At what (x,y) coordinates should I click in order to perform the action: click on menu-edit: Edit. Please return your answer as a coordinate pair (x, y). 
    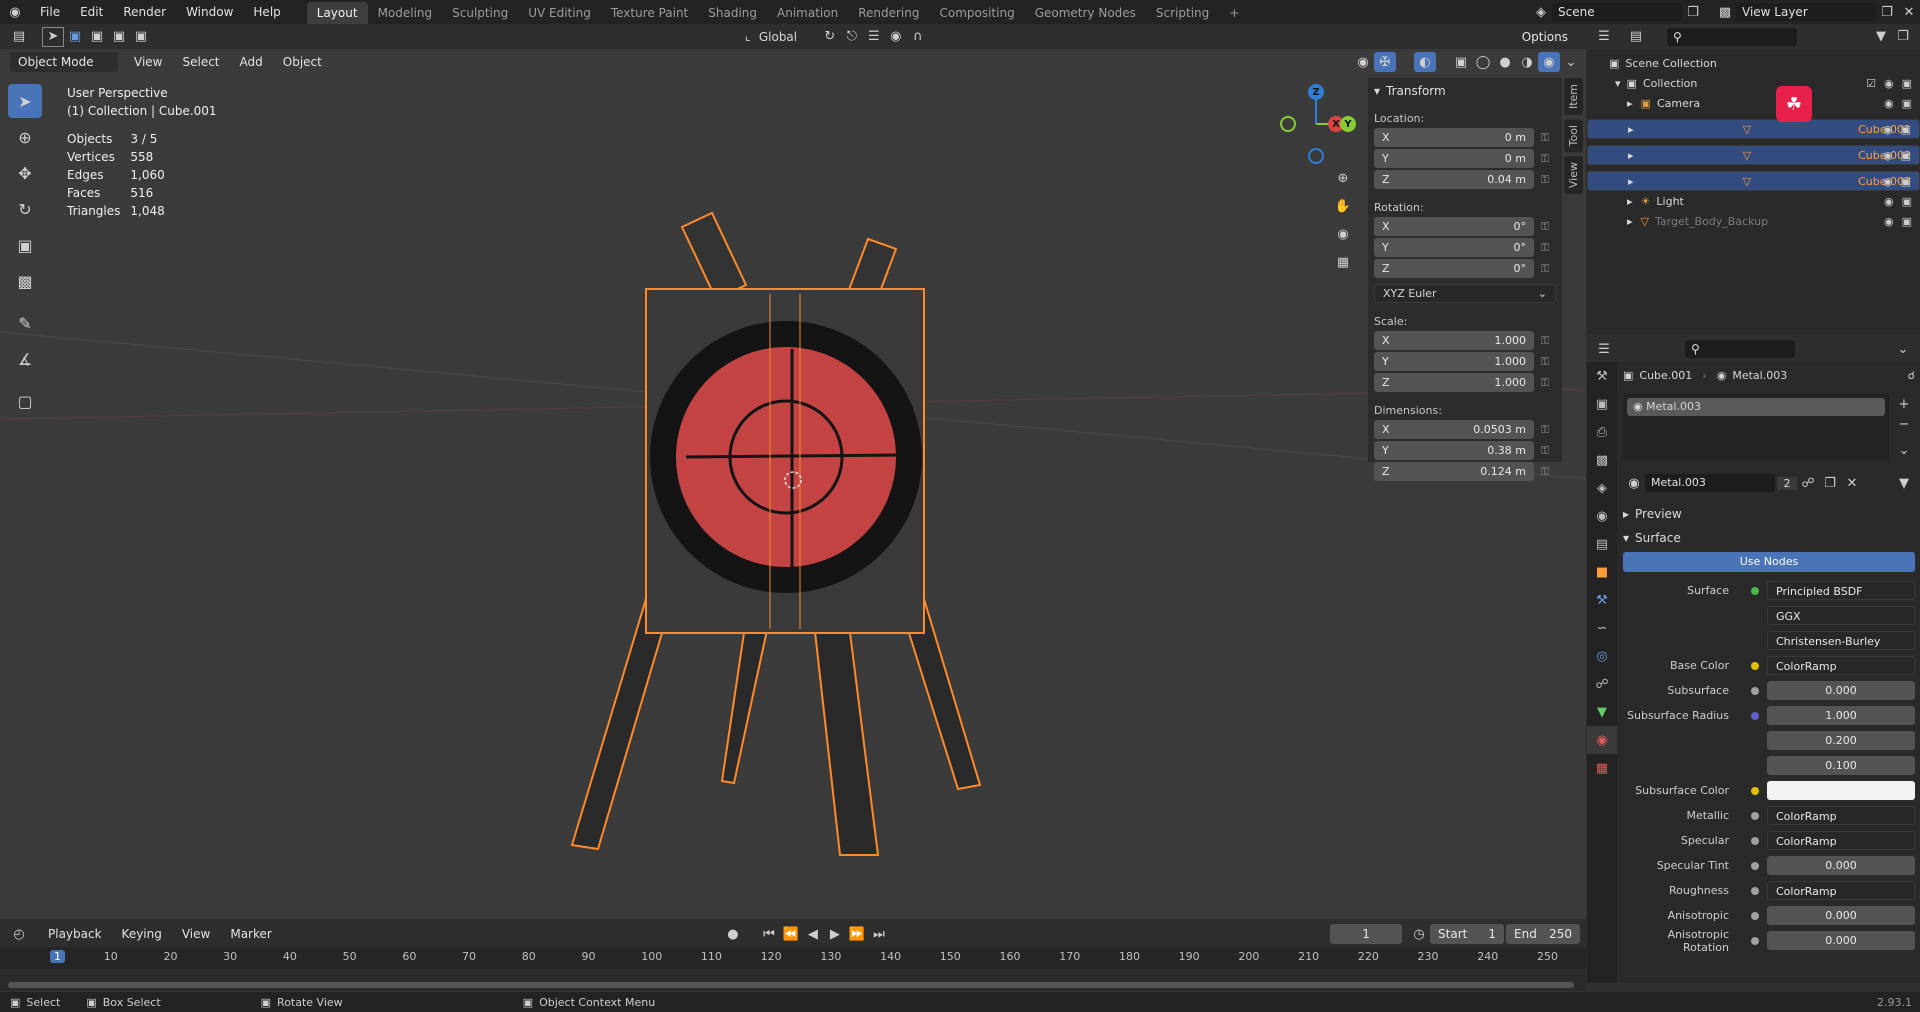
    Looking at the image, I should click on (91, 12).